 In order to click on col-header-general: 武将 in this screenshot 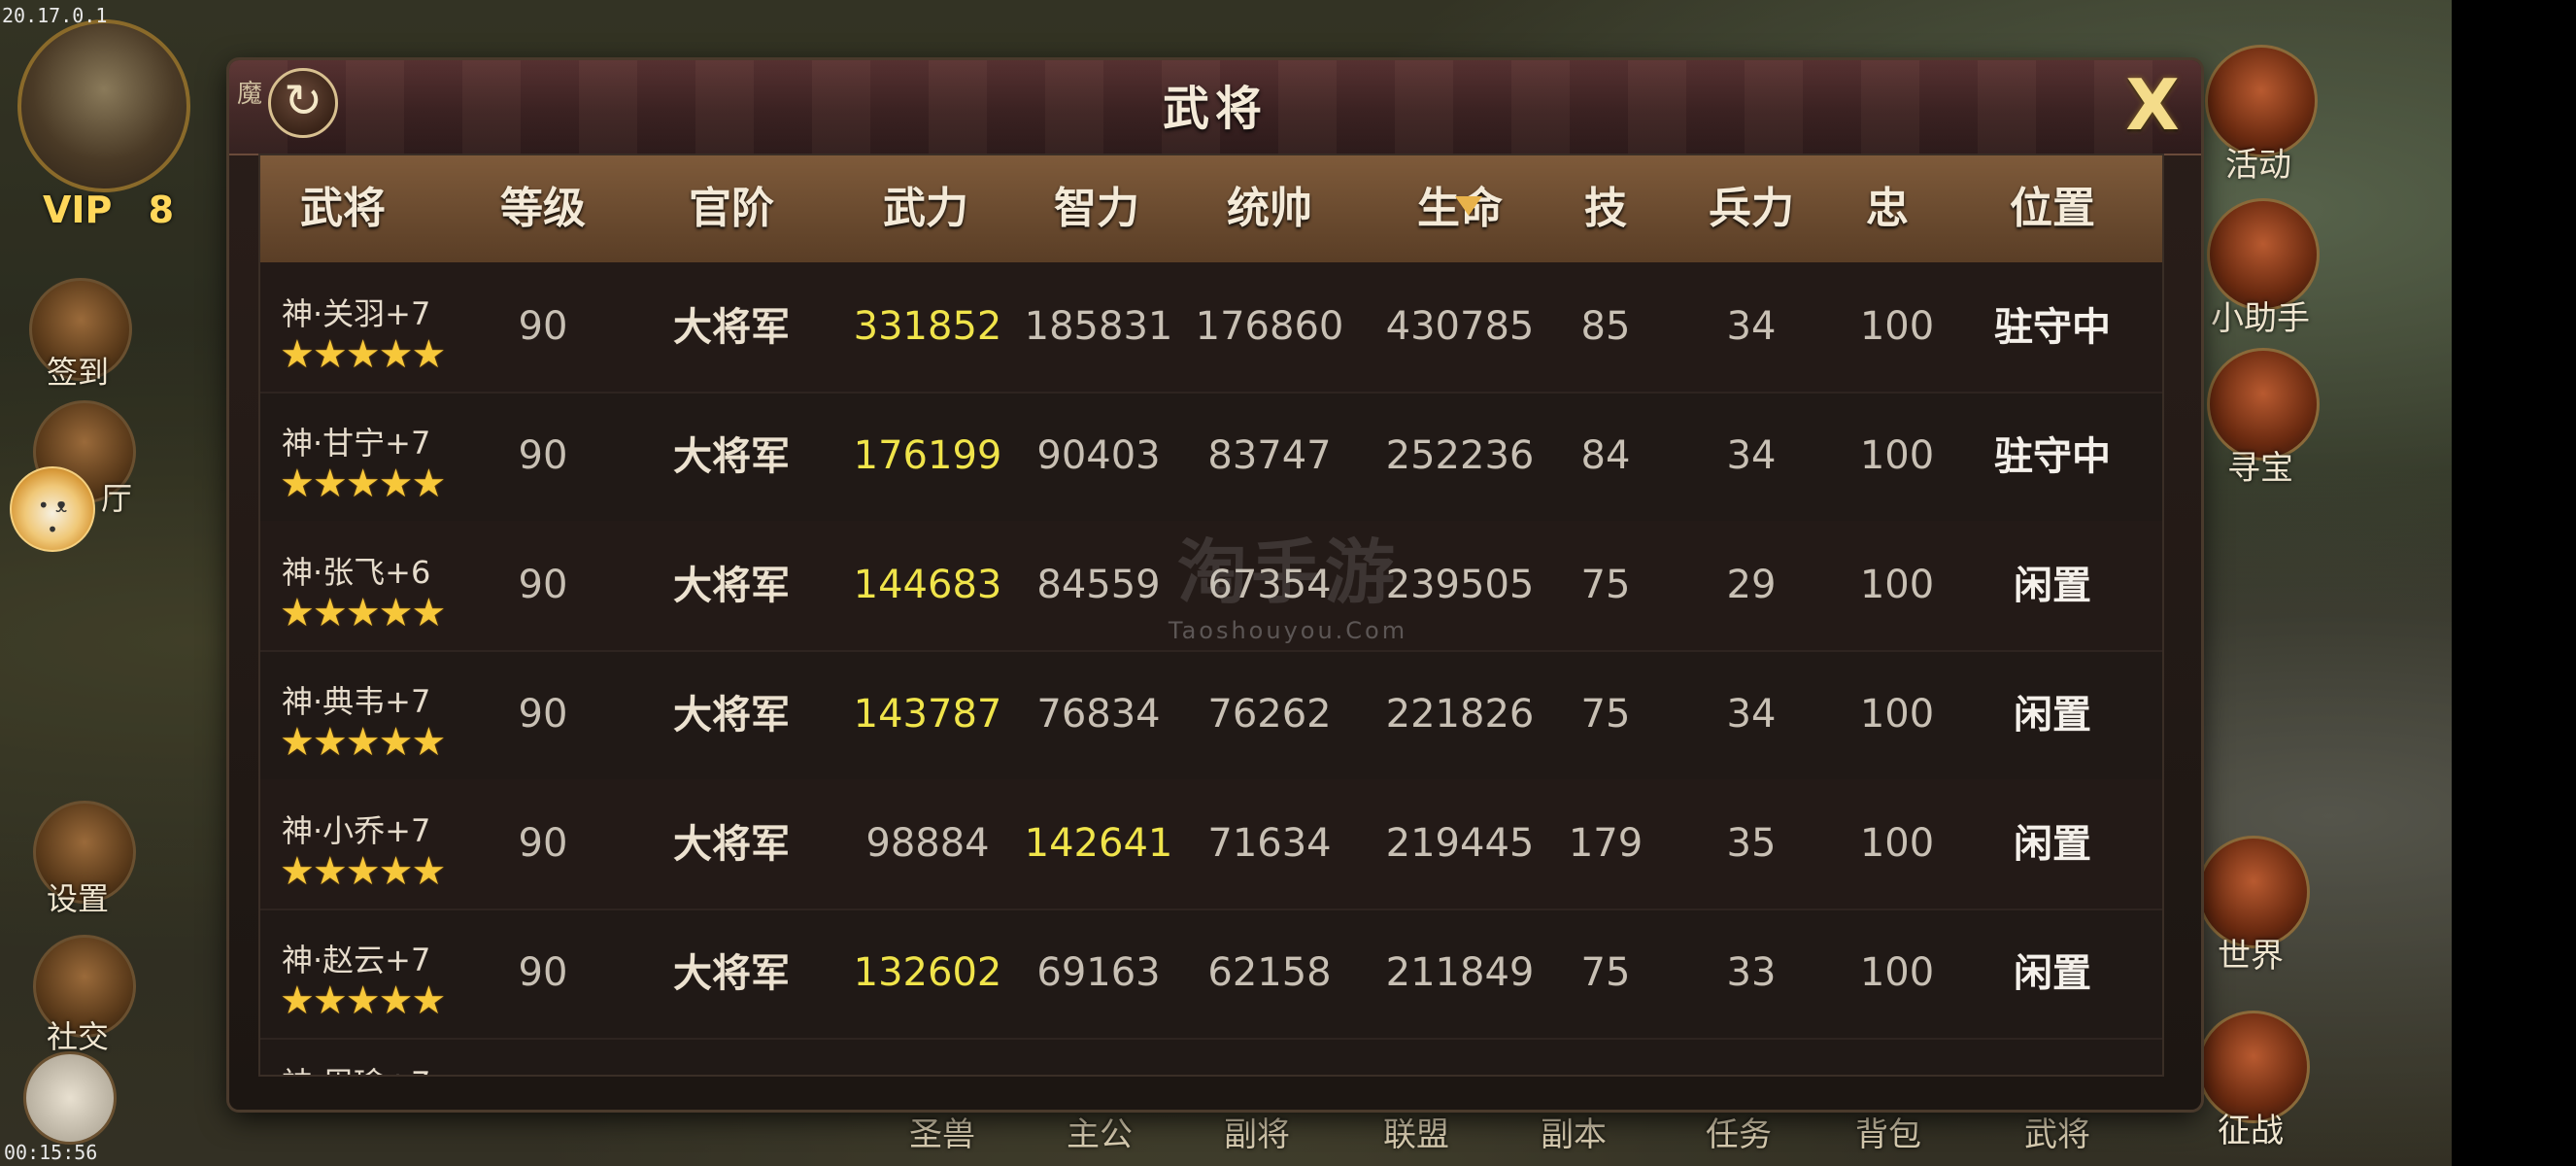, I will do `click(342, 208)`.